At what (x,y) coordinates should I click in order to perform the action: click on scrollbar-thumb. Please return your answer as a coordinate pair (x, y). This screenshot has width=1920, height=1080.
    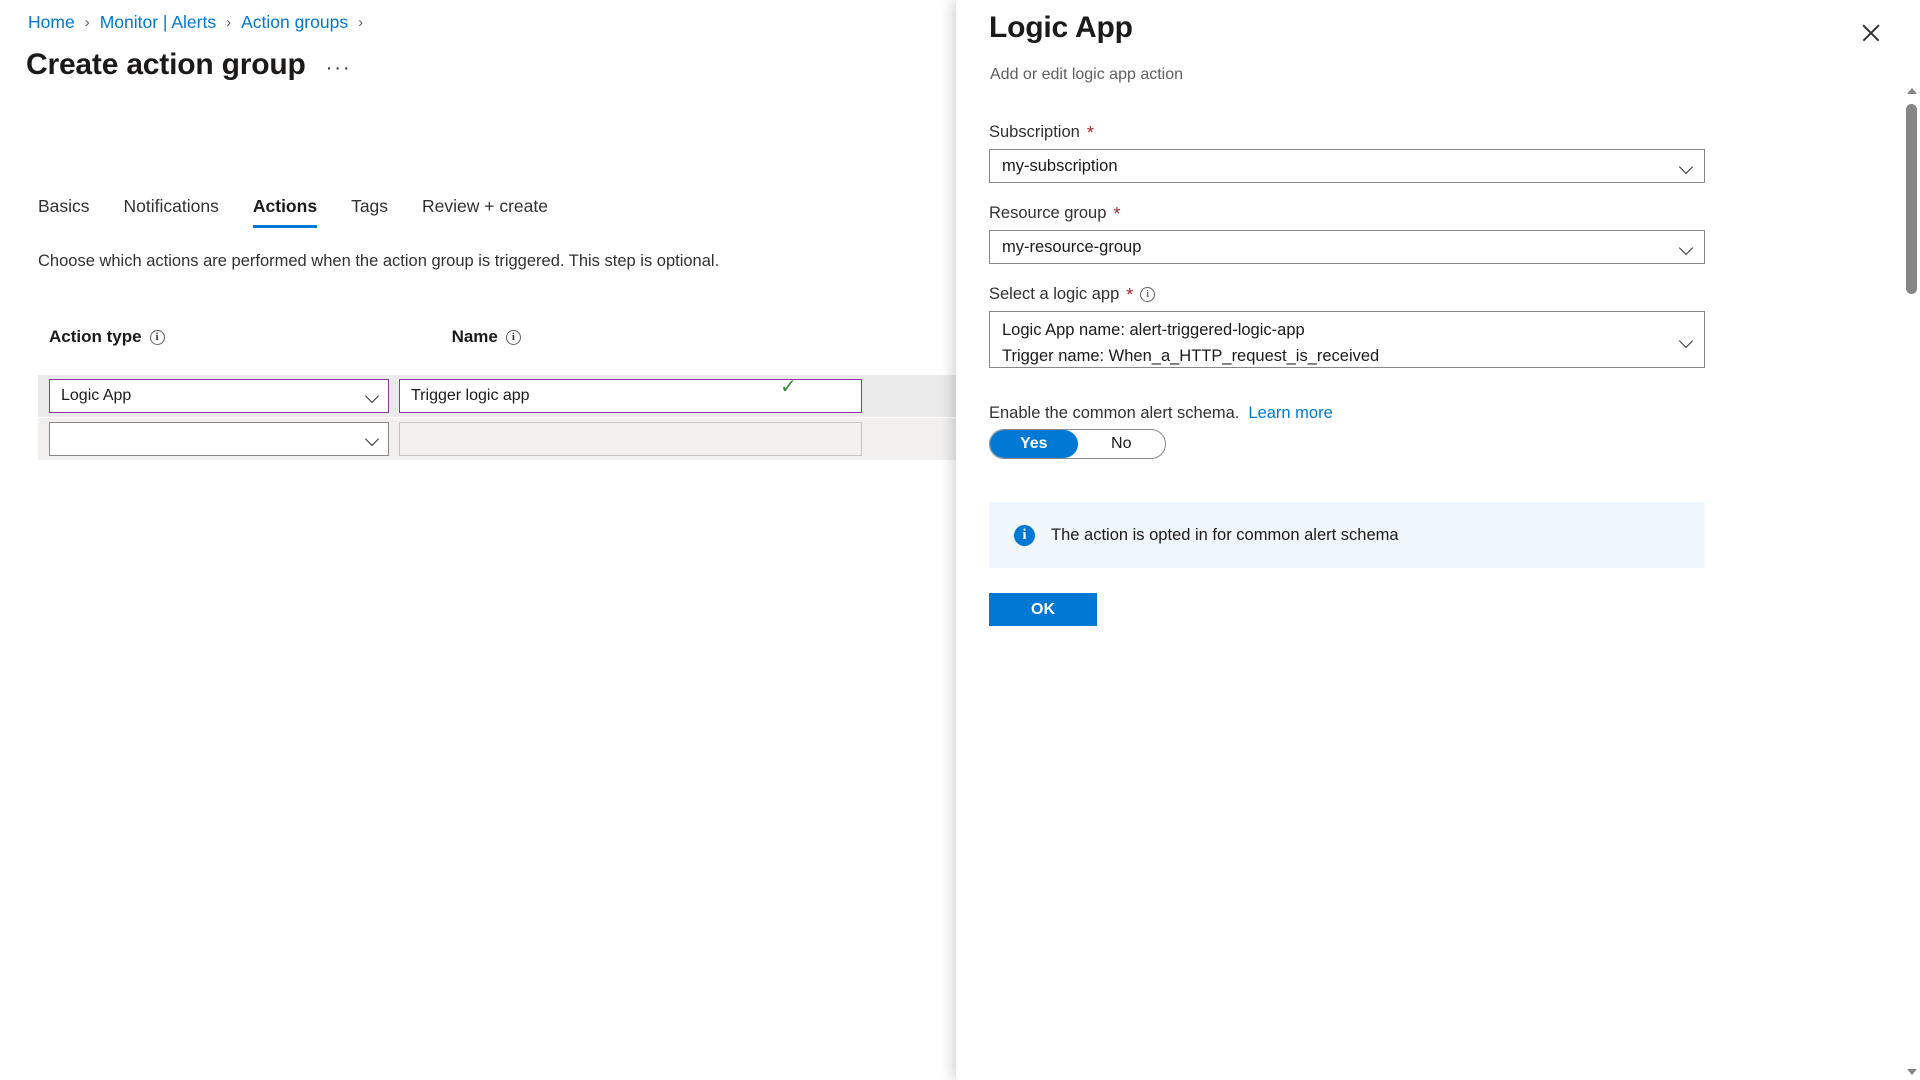
    Looking at the image, I should click on (1911, 199).